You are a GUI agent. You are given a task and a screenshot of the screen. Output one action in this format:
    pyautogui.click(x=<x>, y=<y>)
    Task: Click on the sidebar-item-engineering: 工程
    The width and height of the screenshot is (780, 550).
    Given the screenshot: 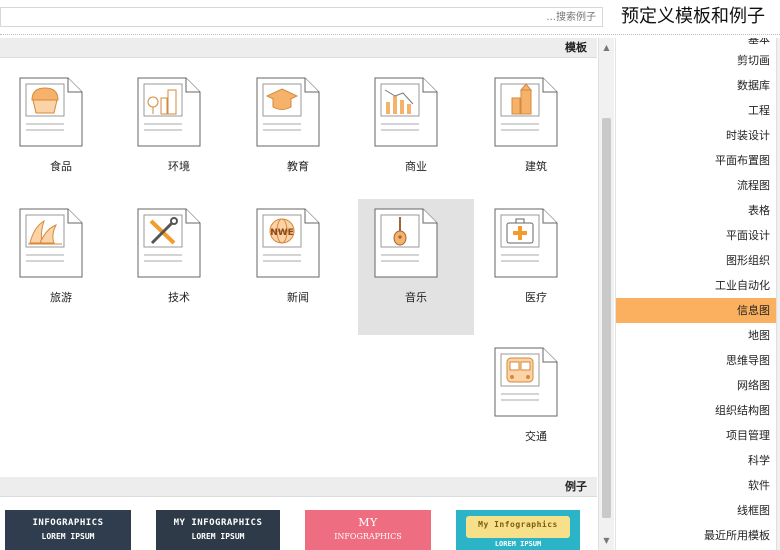 What is the action you would take?
    pyautogui.click(x=696, y=110)
    